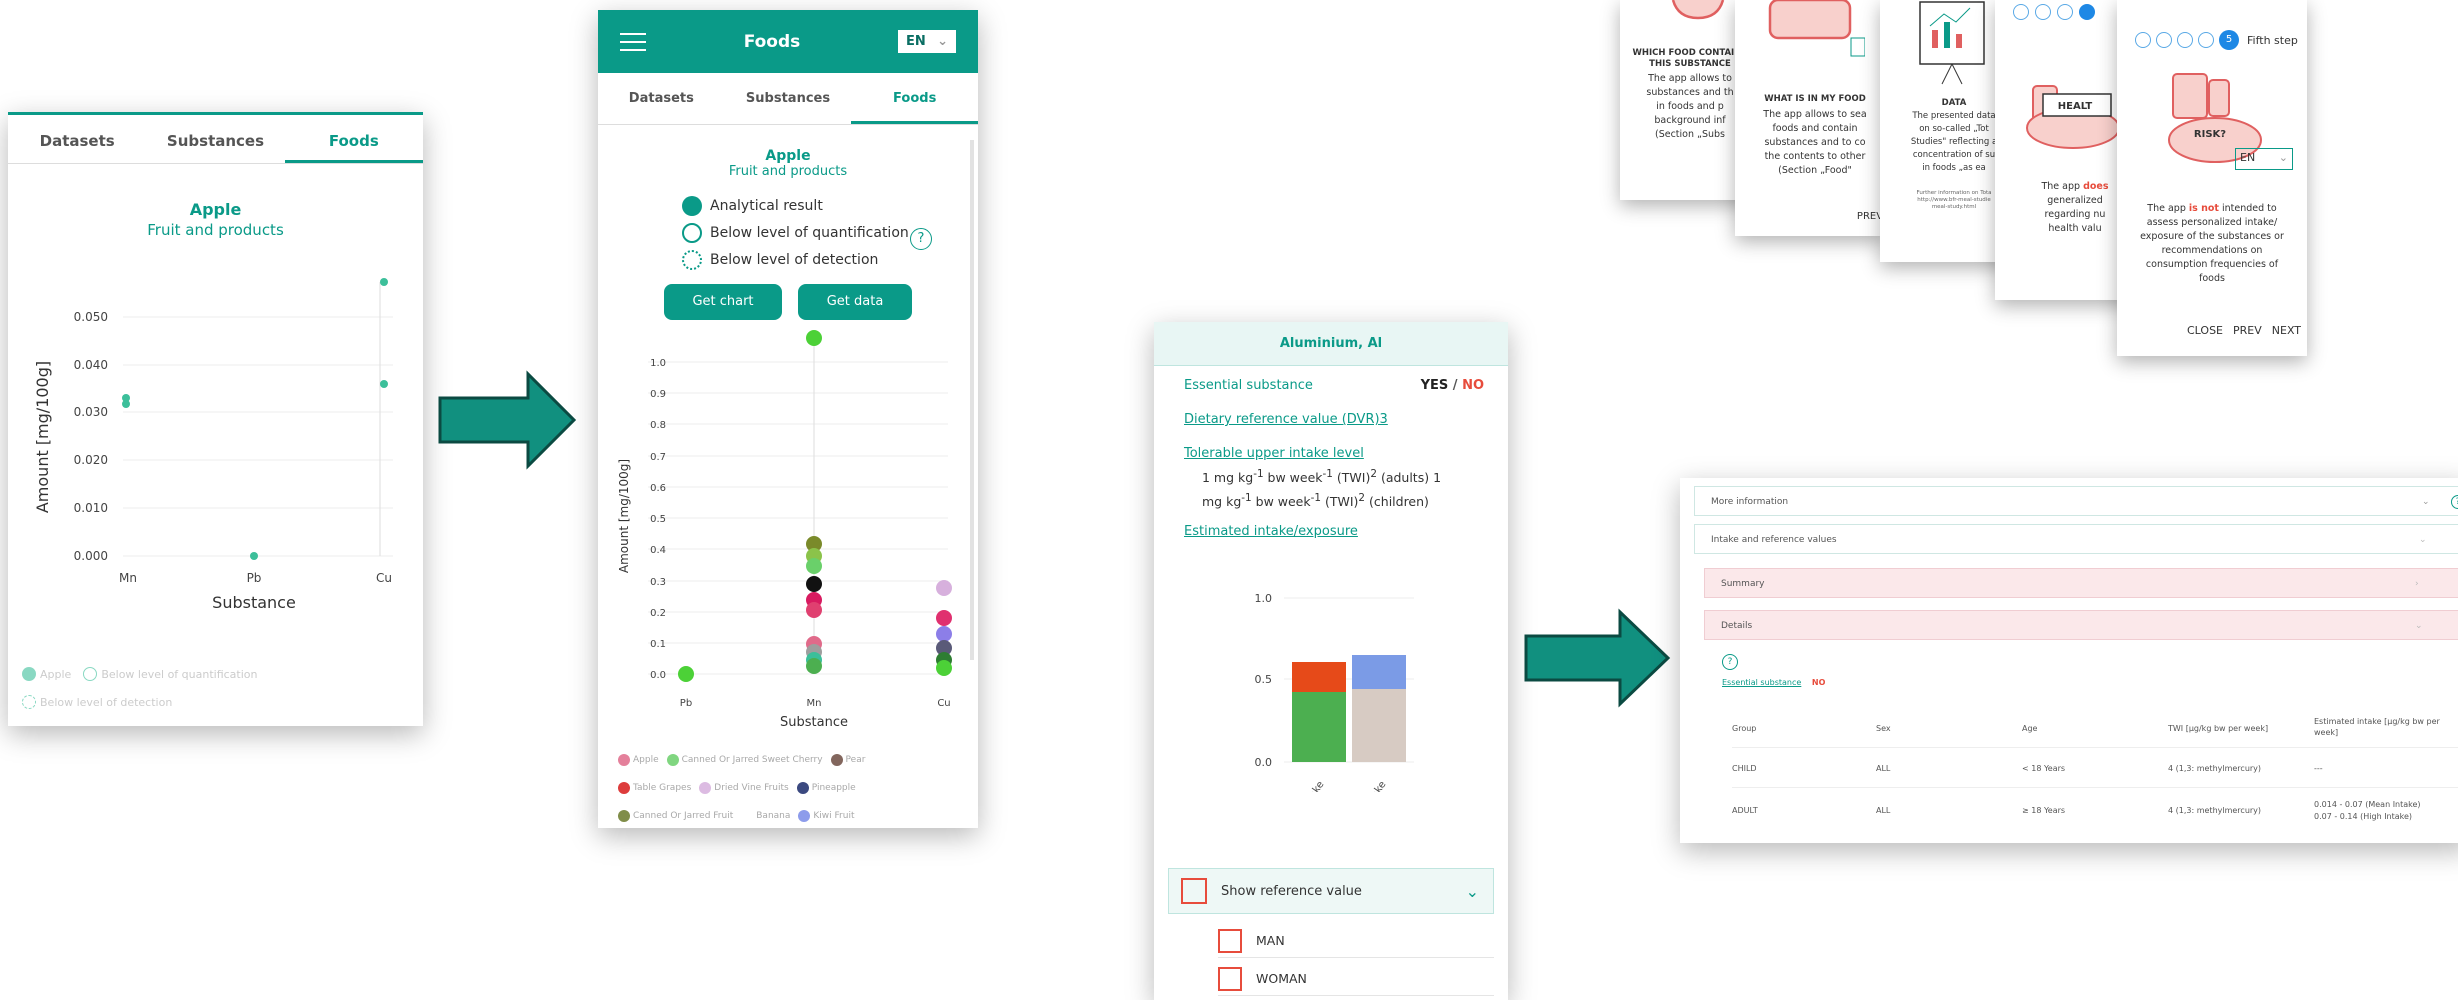  What do you see at coordinates (1952, 43) in the screenshot?
I see `chart-presentation-icon` at bounding box center [1952, 43].